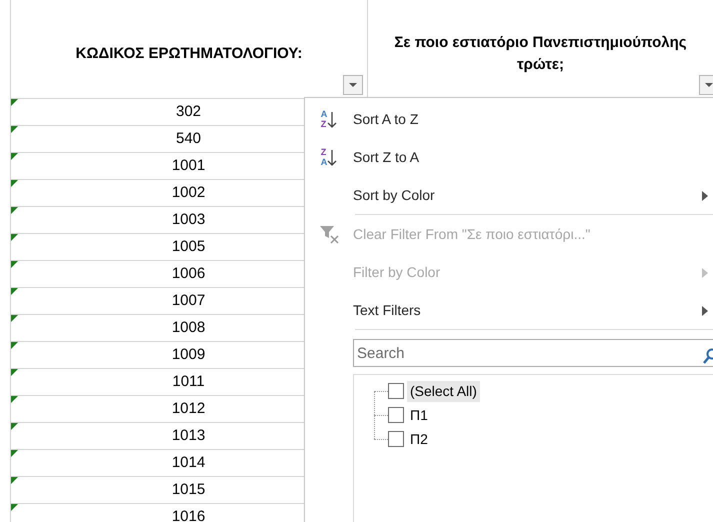 Image resolution: width=713 pixels, height=522 pixels. Describe the element at coordinates (707, 356) in the screenshot. I see `search-icon` at that location.